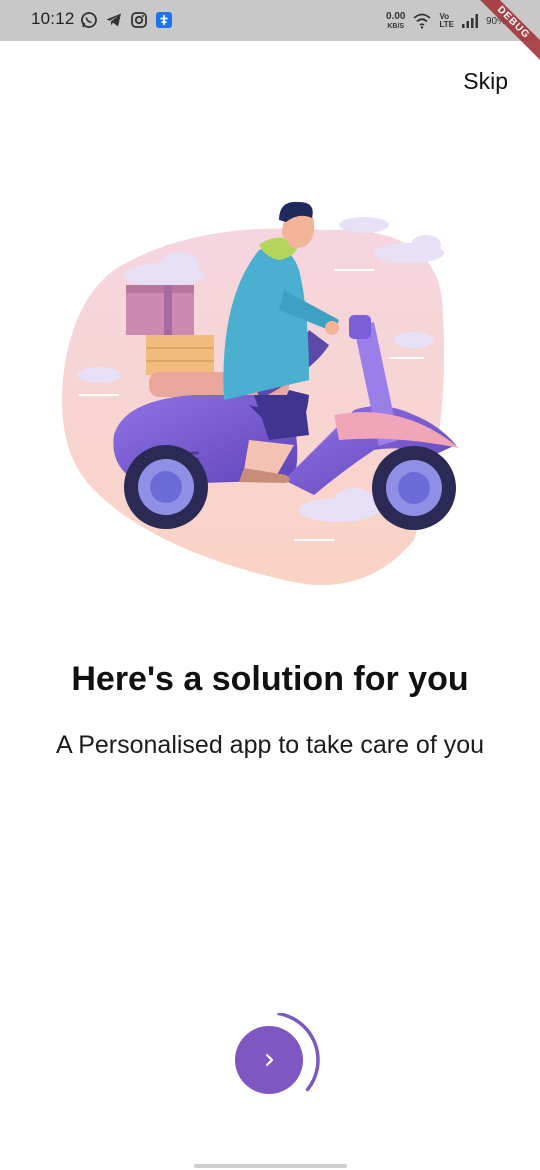 This screenshot has width=540, height=1170. I want to click on status-time: 10:12, so click(53, 18).